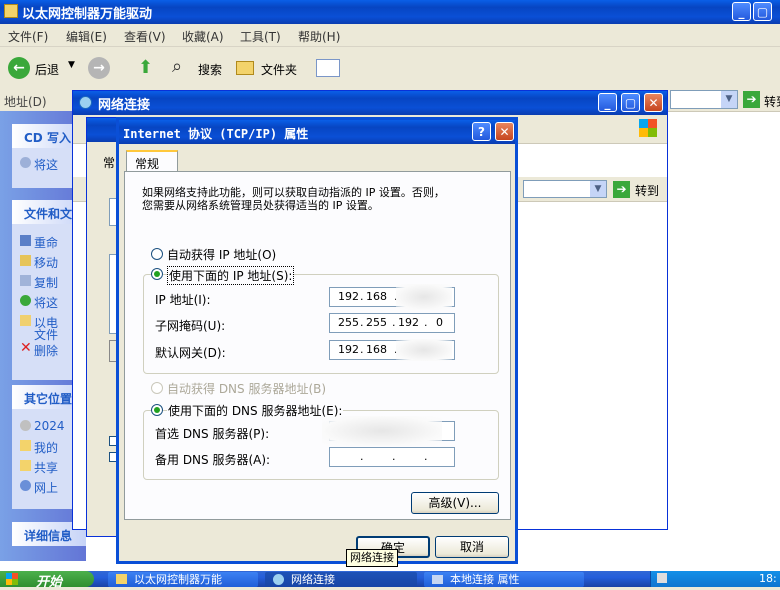  I want to click on manual-ip-label: 使用下面的 IP 地址(S):, so click(231, 275).